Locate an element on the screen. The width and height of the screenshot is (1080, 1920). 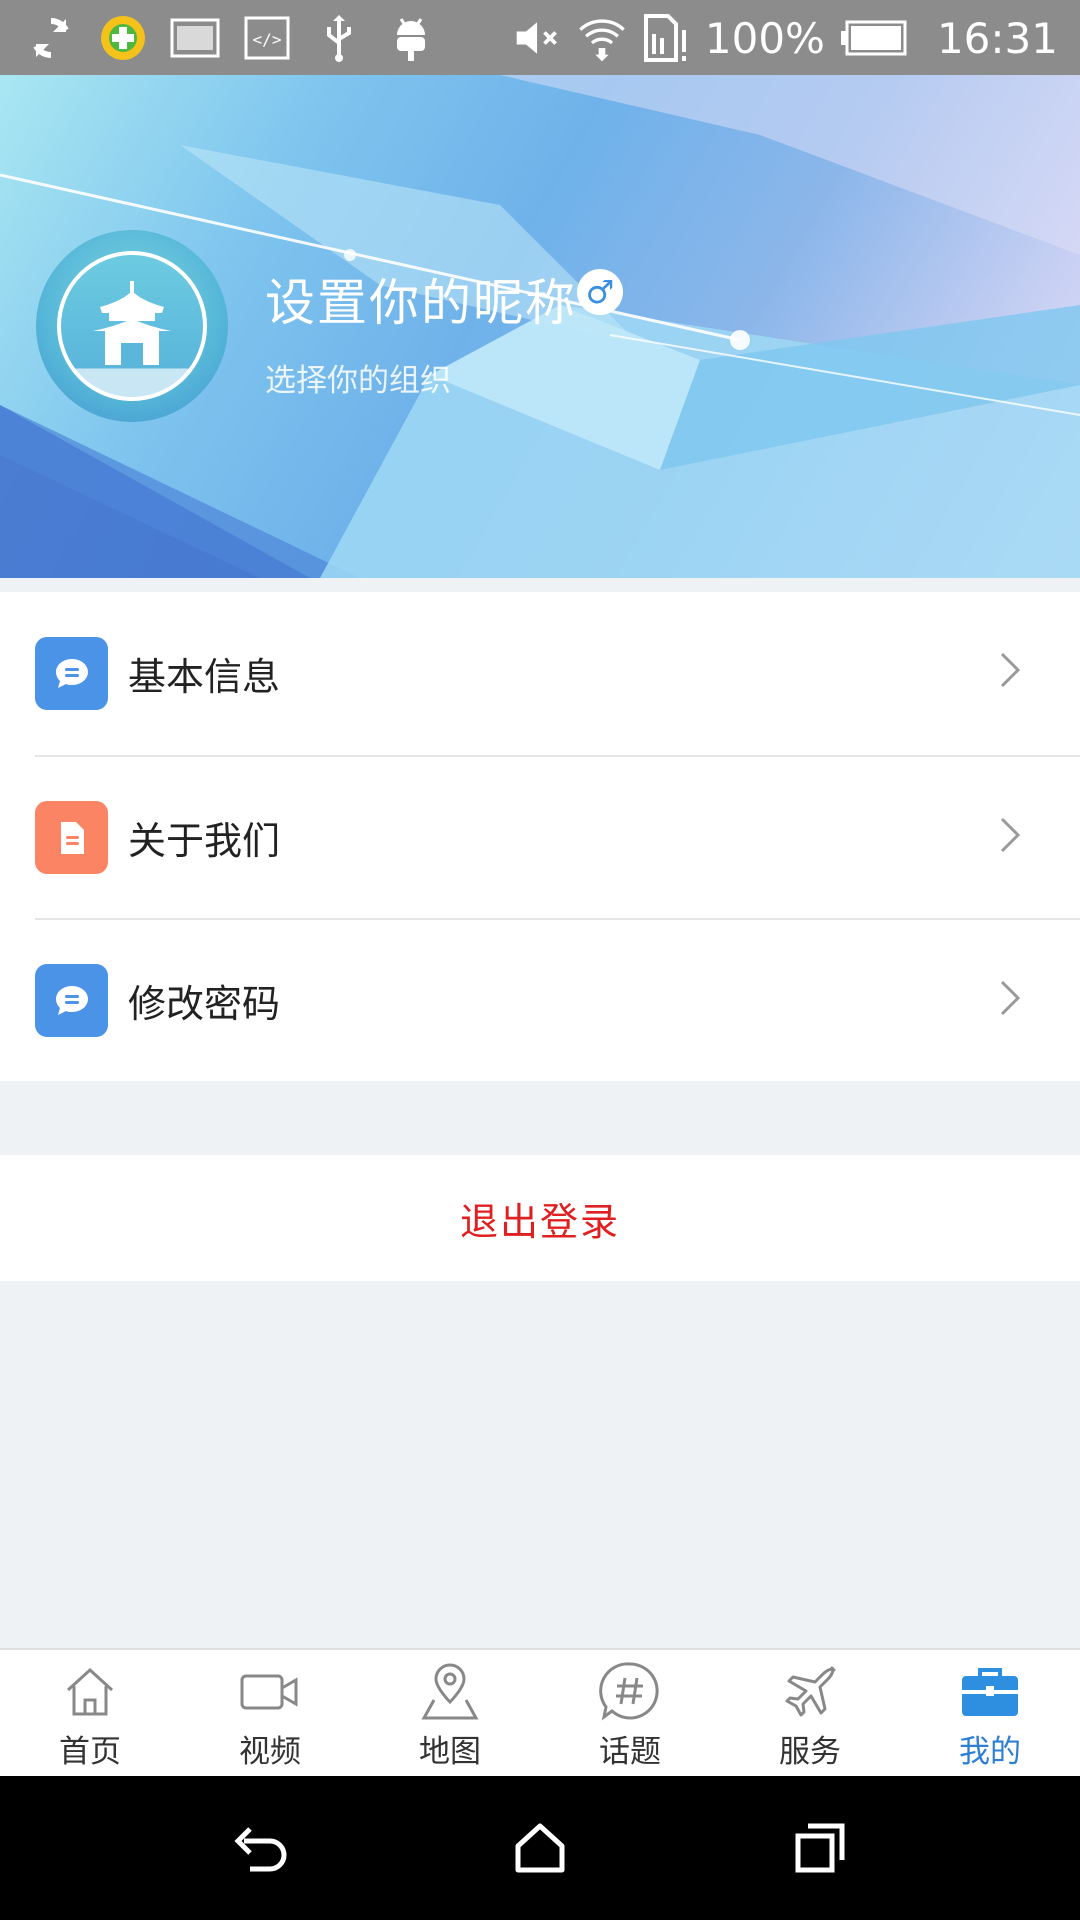
logout-label: 退出登录 is located at coordinates (539, 1221).